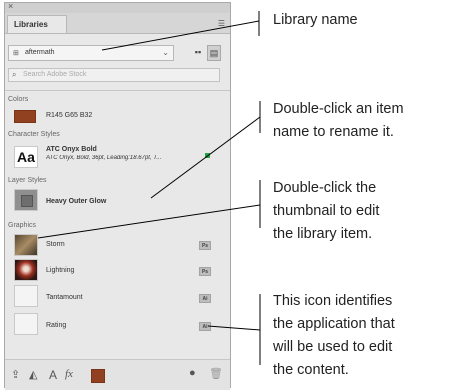 The height and width of the screenshot is (390, 451). I want to click on annotation-app-line2: the application that, so click(334, 324).